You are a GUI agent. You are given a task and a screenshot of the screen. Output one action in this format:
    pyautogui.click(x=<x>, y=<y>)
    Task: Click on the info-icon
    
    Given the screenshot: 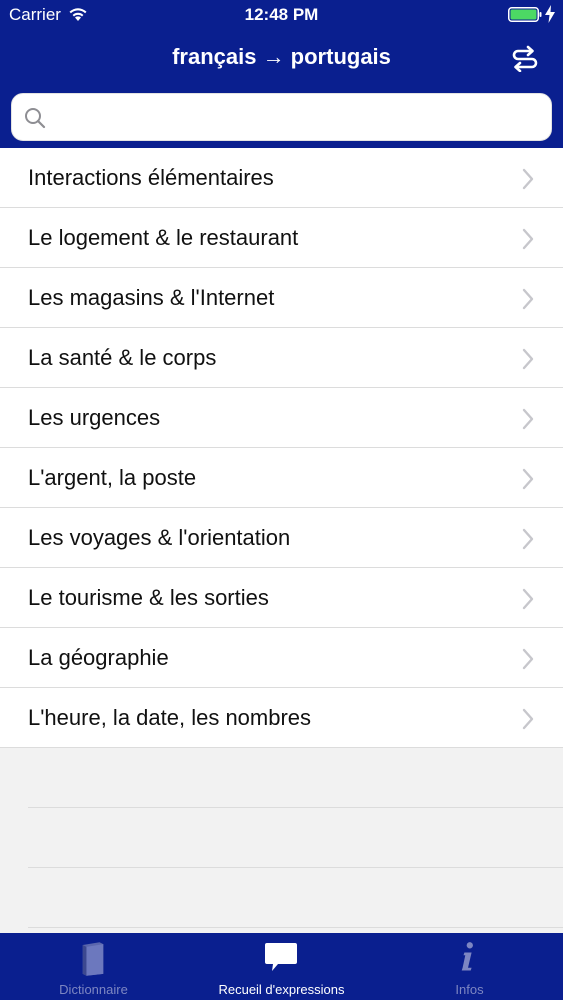 What is the action you would take?
    pyautogui.click(x=467, y=956)
    